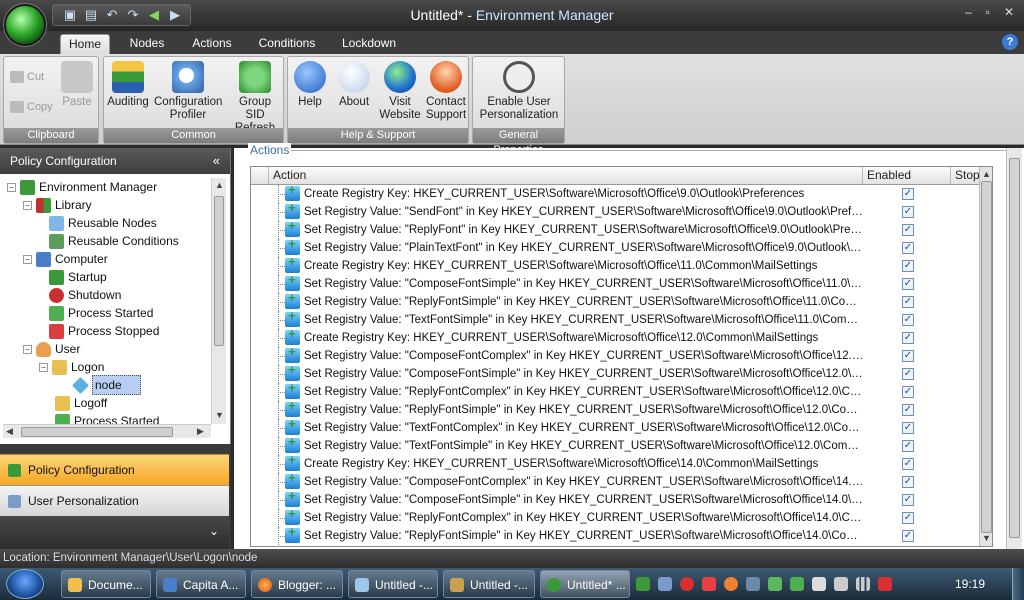  I want to click on tree-node-computer: − Computer, so click(65, 259).